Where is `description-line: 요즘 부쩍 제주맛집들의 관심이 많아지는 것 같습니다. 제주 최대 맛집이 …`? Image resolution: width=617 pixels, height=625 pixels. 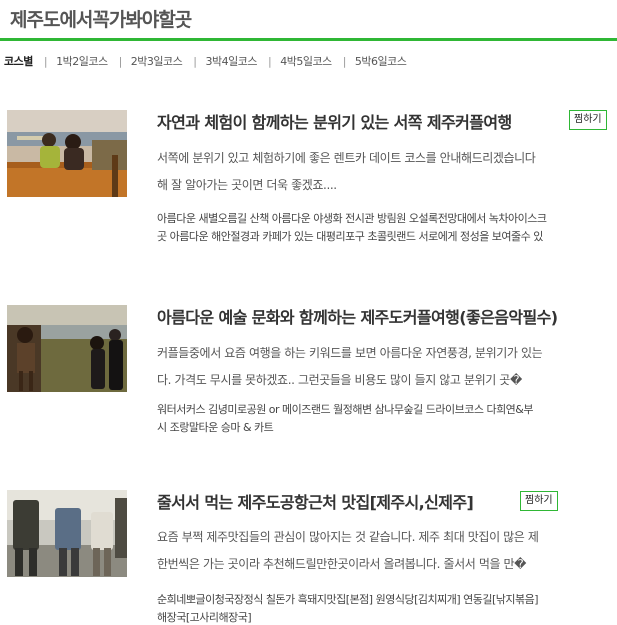 description-line: 요즘 부쩍 제주맛집들의 관심이 많아지는 것 같습니다. 제주 최대 맛집이 … is located at coordinates (348, 537).